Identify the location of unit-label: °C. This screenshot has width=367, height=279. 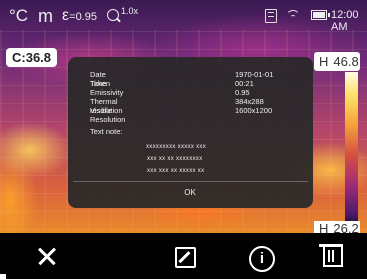
(19, 15).